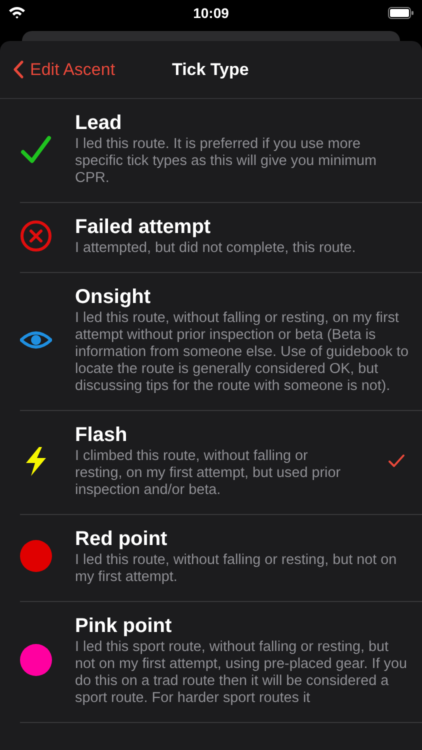  Describe the element at coordinates (18, 69) in the screenshot. I see `back-chevron-icon` at that location.